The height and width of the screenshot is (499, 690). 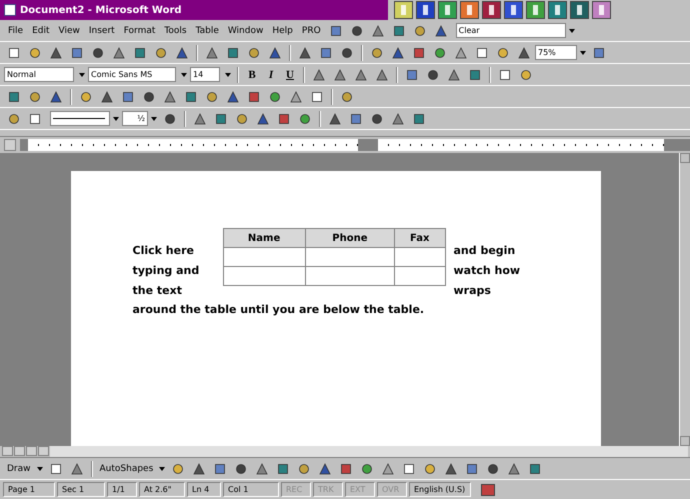 I want to click on draw-menu-button: Draw, so click(x=19, y=469).